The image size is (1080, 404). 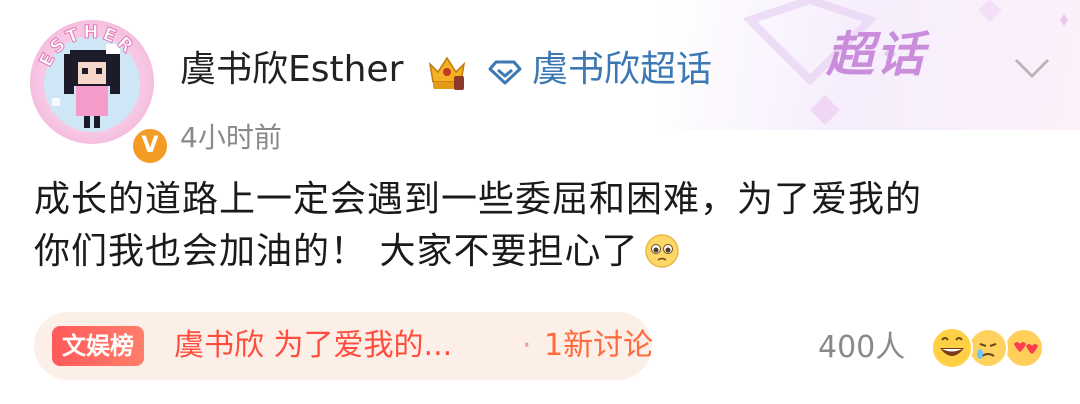 I want to click on chevron-down-icon, so click(x=1032, y=68).